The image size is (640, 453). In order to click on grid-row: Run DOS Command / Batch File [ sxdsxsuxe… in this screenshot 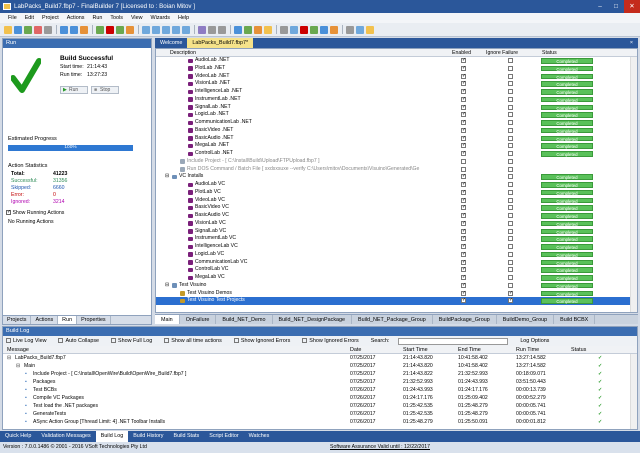, I will do `click(394, 169)`.